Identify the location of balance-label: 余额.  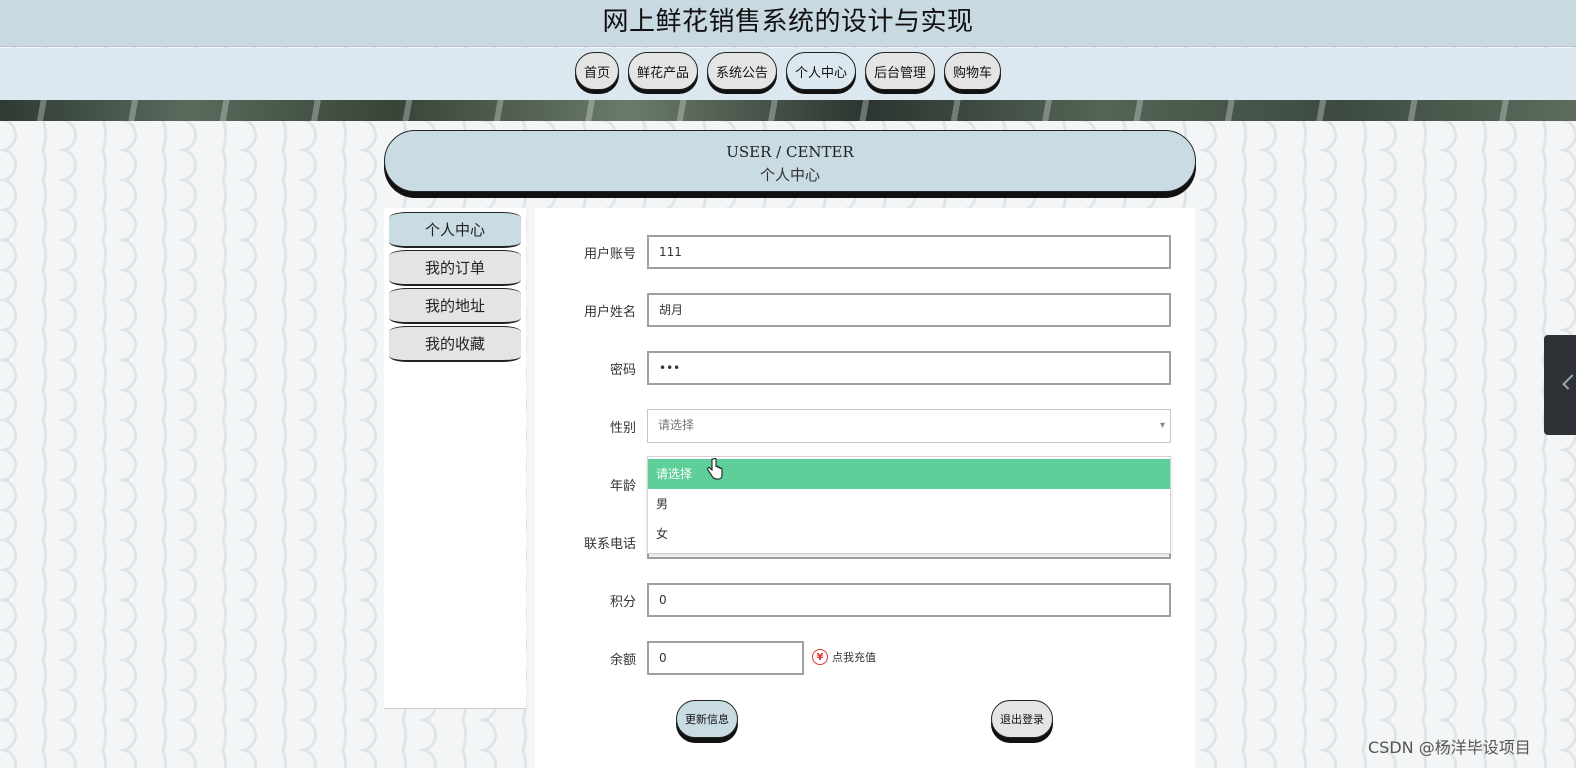
(622, 660).